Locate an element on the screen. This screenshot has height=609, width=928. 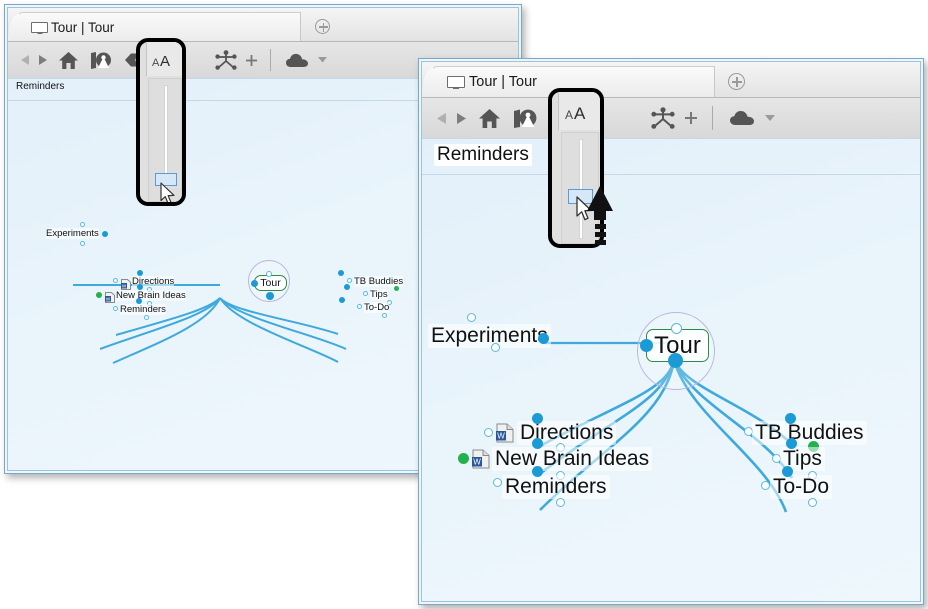
back-node-reminders: Reminders is located at coordinates (143, 309).